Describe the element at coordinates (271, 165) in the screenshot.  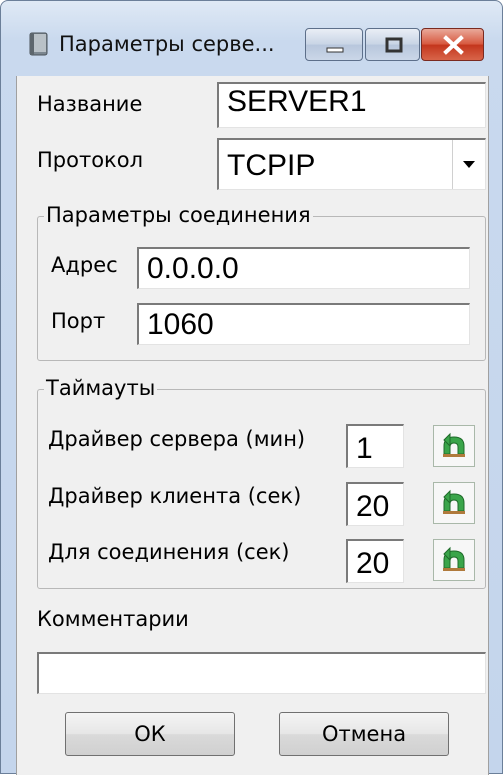
I see `protocol-value: TCPIP` at that location.